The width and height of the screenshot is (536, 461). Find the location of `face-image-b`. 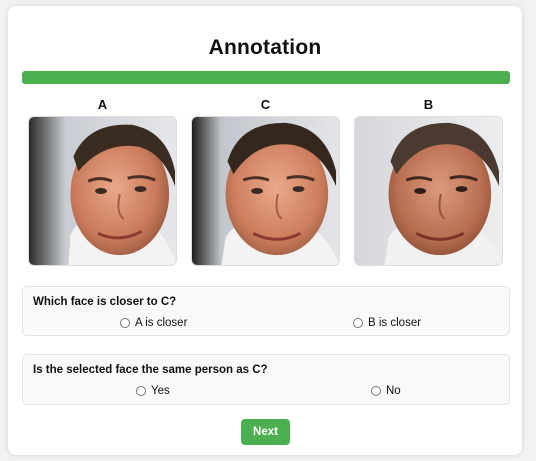

face-image-b is located at coordinates (428, 191).